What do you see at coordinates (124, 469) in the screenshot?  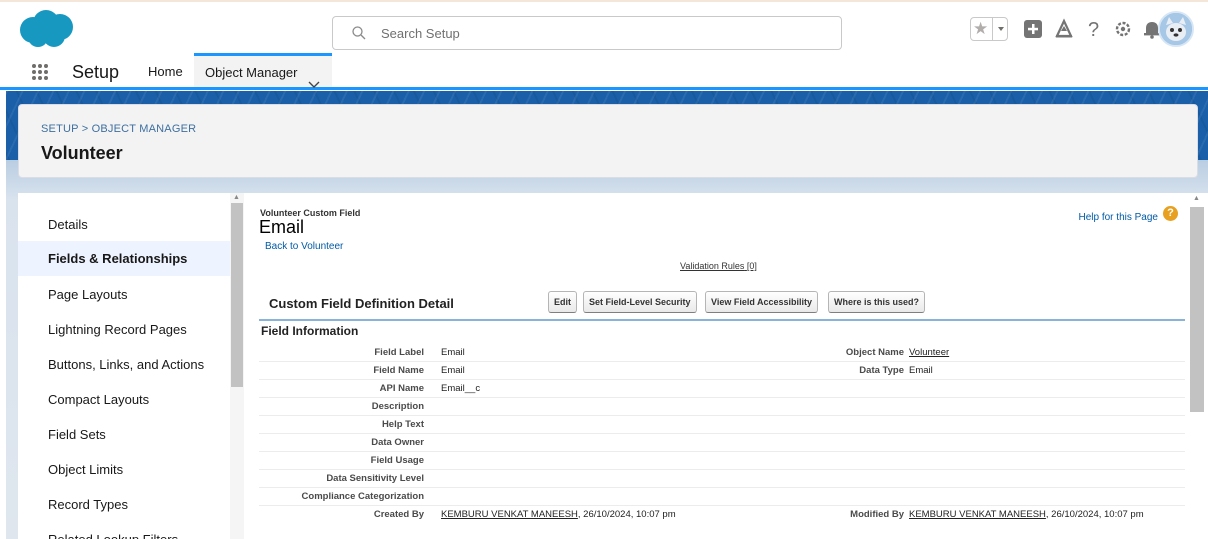 I see `sidebar-item-object-limits: Object Limits` at bounding box center [124, 469].